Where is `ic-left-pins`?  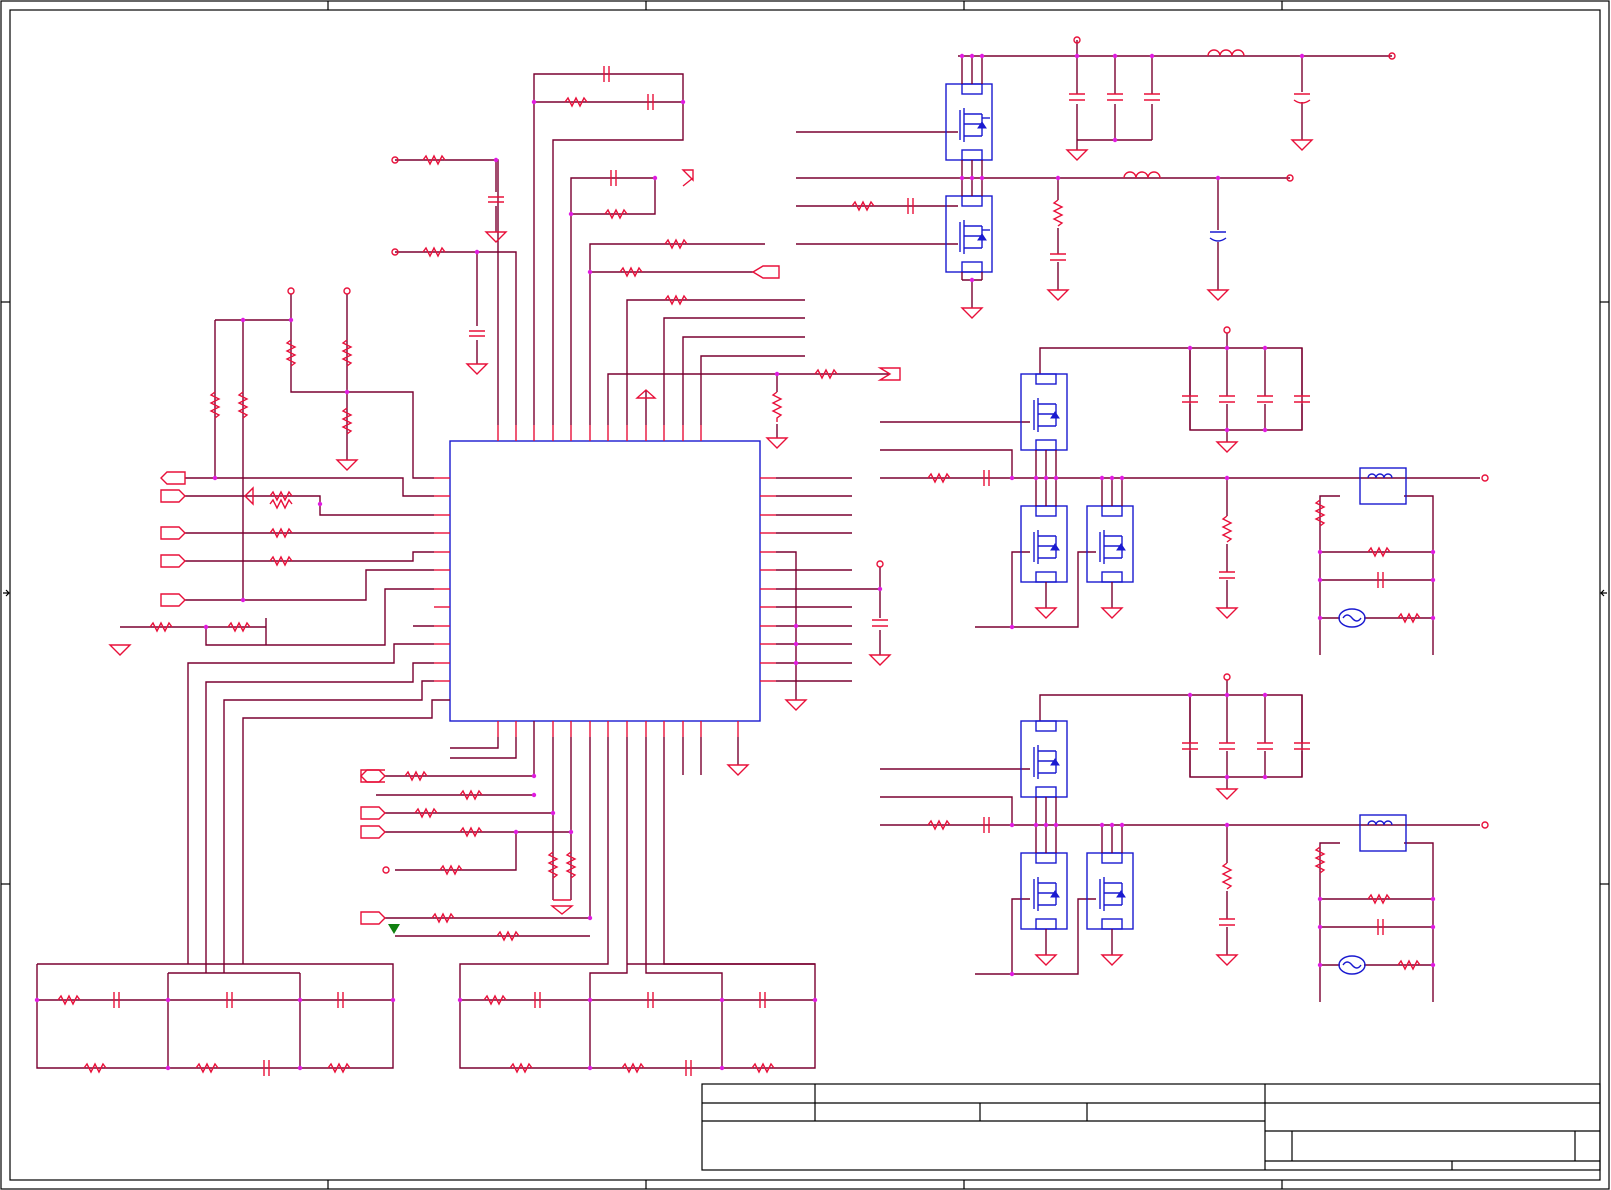 ic-left-pins is located at coordinates (442, 579).